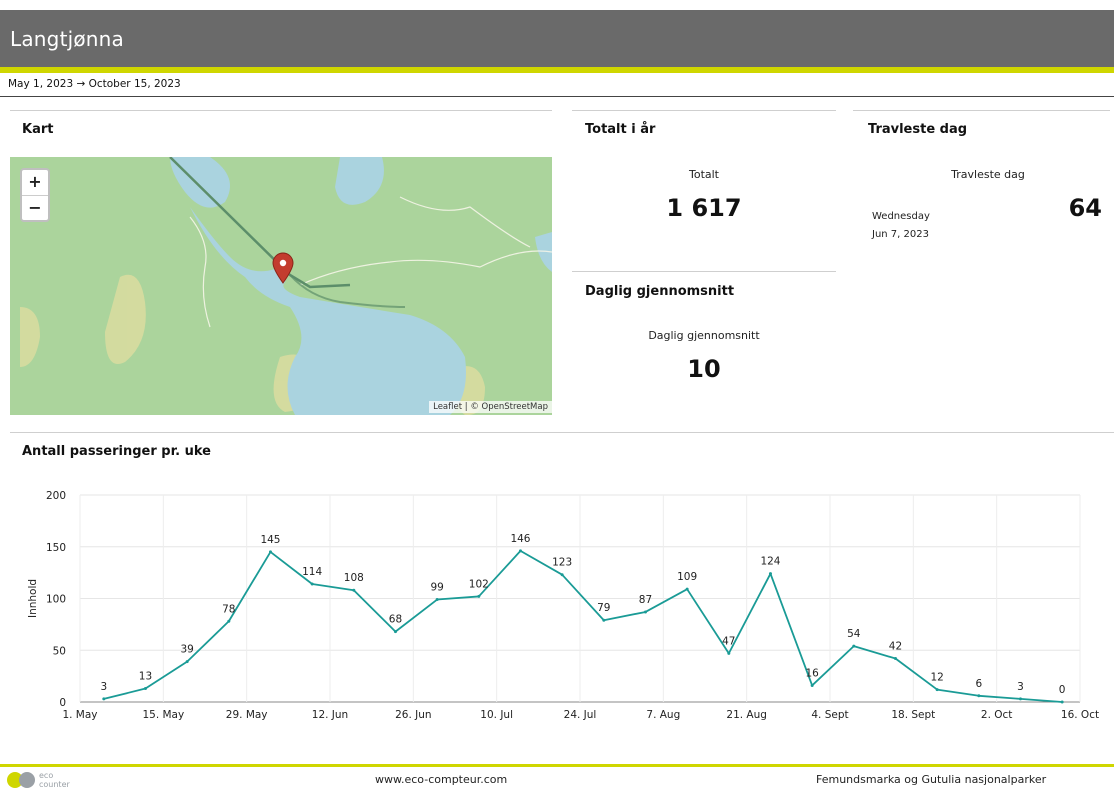 Image resolution: width=1114 pixels, height=792 pixels. I want to click on x-tick-label: 1. May, so click(79, 715).